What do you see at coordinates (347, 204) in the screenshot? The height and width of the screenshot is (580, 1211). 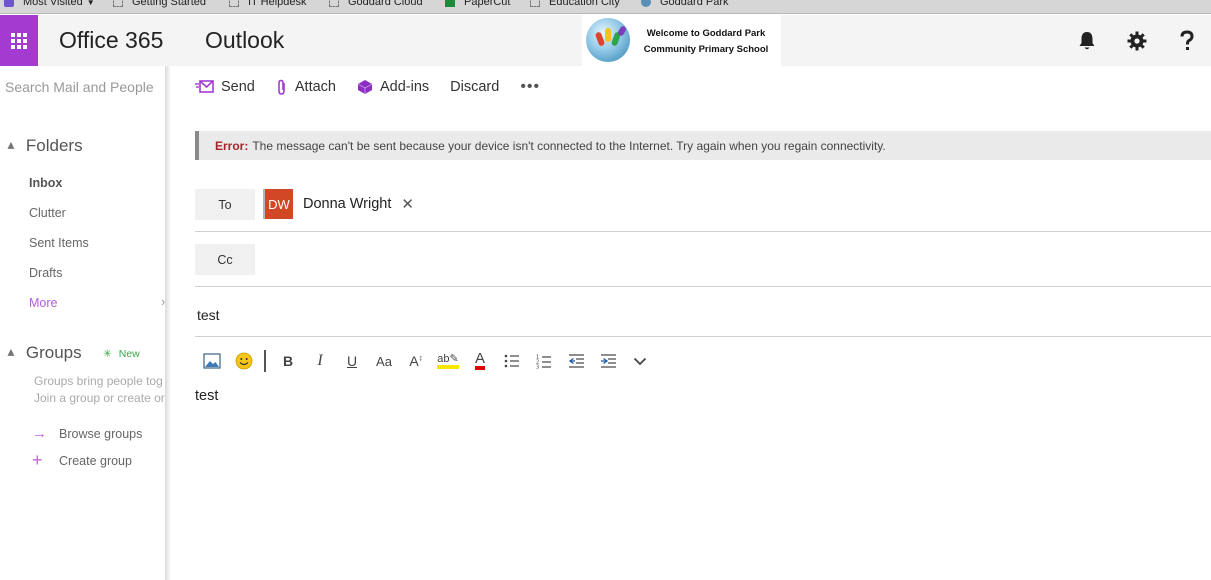 I see `recipient-name: Donna Wright` at bounding box center [347, 204].